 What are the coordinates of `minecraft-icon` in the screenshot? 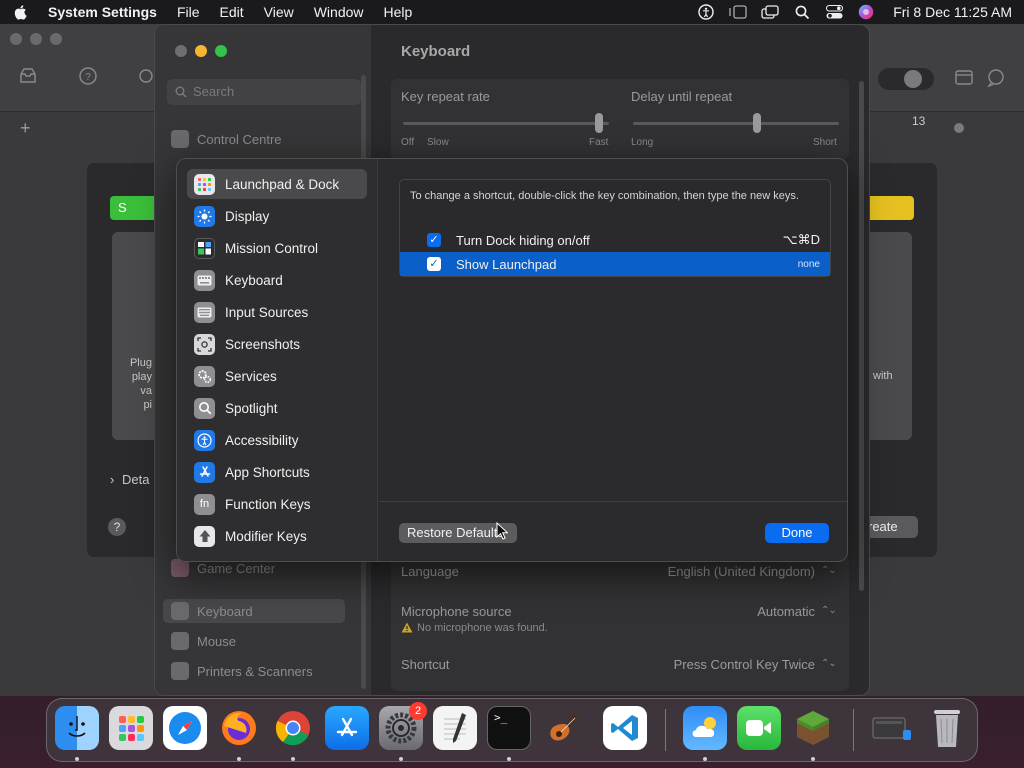 It's located at (813, 728).